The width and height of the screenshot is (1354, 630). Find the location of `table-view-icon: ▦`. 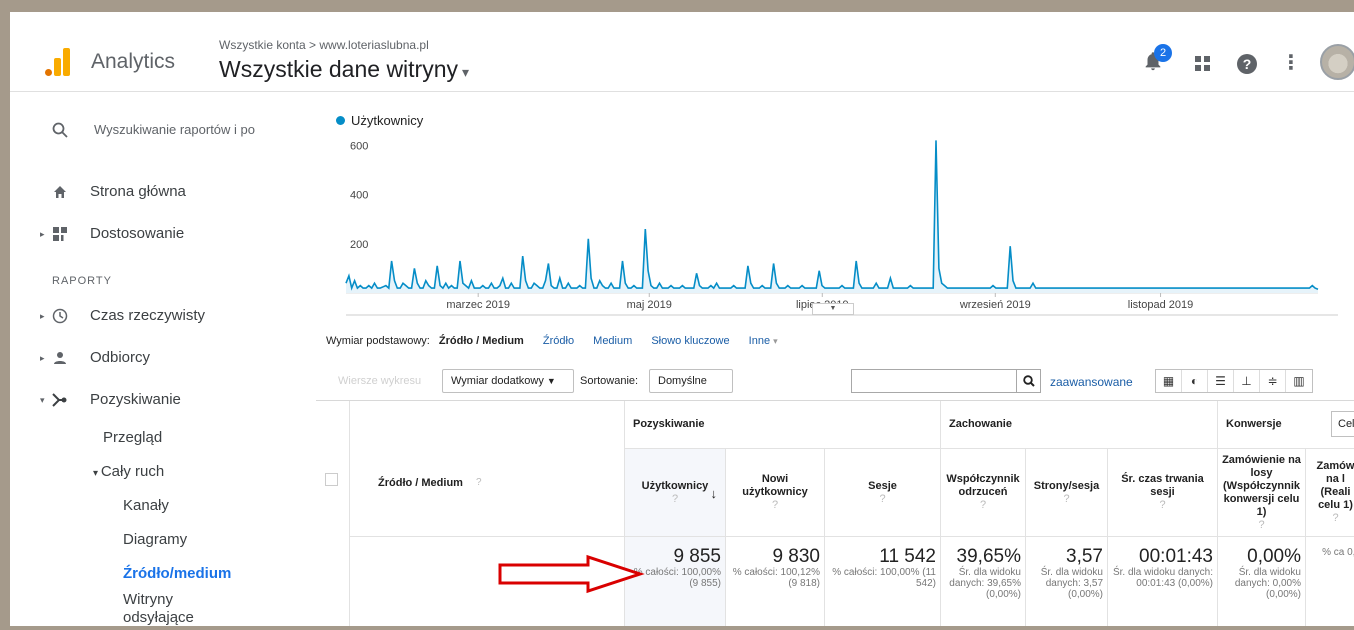

table-view-icon: ▦ is located at coordinates (1169, 381).